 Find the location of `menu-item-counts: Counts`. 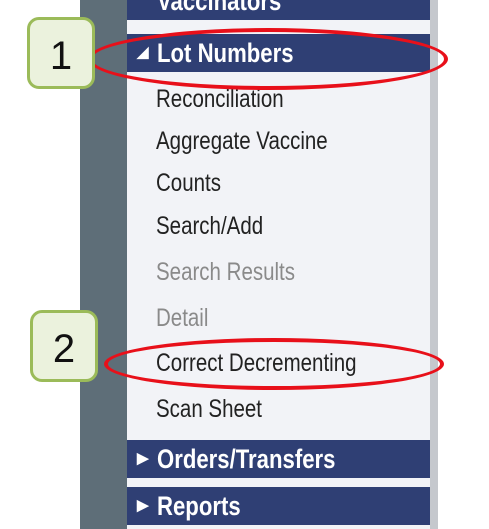

menu-item-counts: Counts is located at coordinates (188, 183).